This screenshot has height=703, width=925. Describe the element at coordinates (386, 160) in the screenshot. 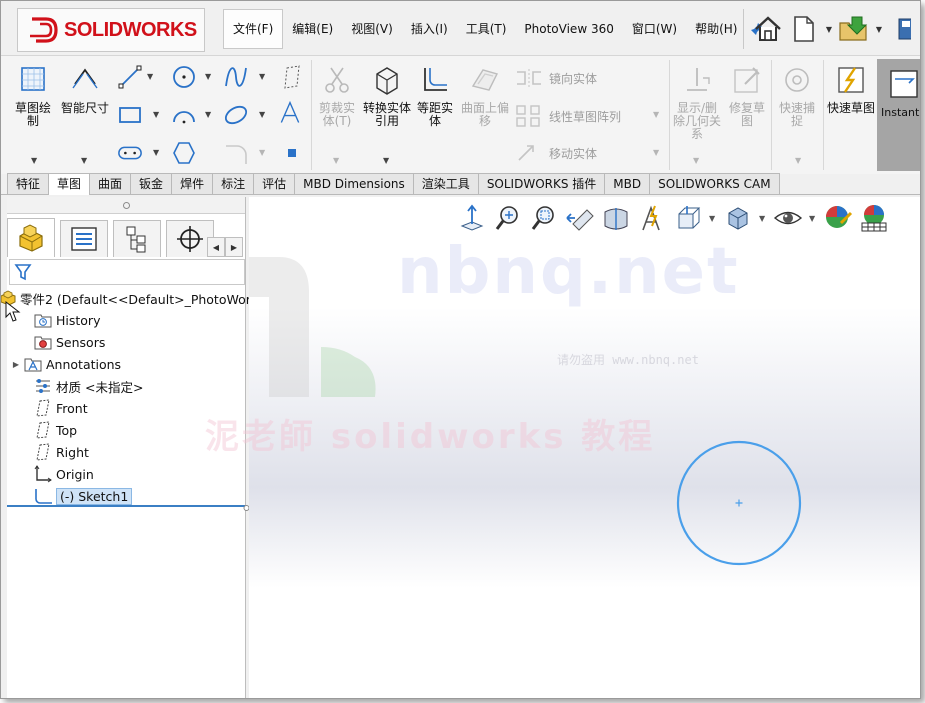

I see `convert-dropdown: ▼` at that location.